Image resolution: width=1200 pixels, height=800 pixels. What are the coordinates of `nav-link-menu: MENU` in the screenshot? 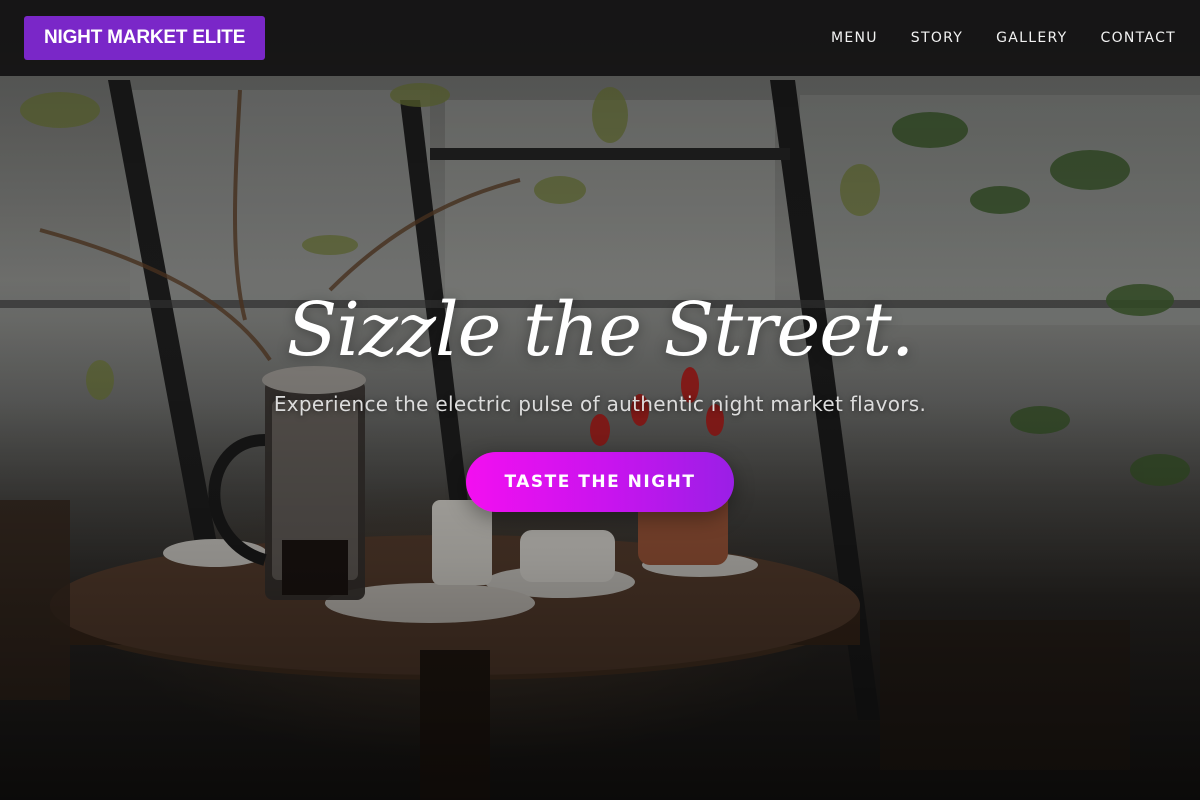 It's located at (854, 38).